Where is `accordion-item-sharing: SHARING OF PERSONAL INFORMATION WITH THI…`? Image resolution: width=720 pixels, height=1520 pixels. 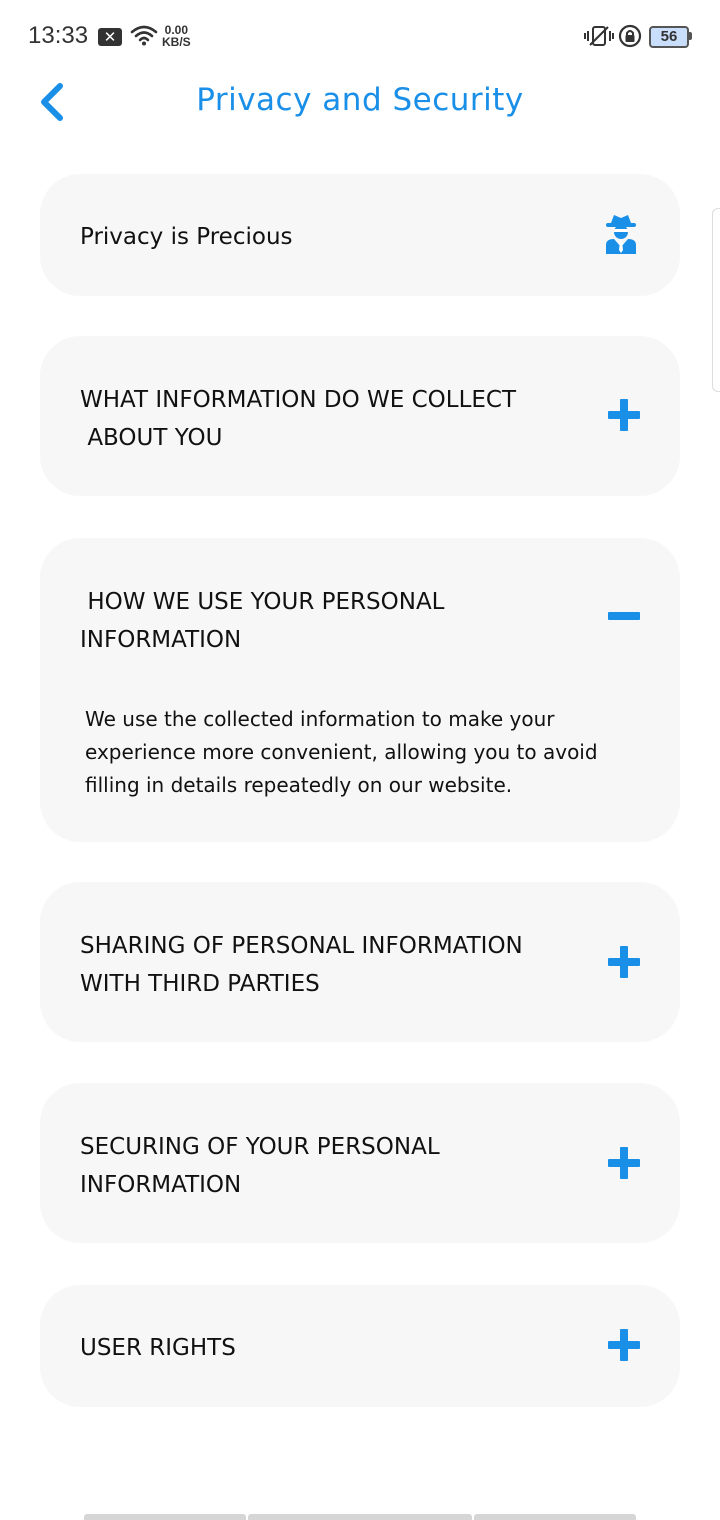
accordion-item-sharing: SHARING OF PERSONAL INFORMATION WITH THI… is located at coordinates (360, 962).